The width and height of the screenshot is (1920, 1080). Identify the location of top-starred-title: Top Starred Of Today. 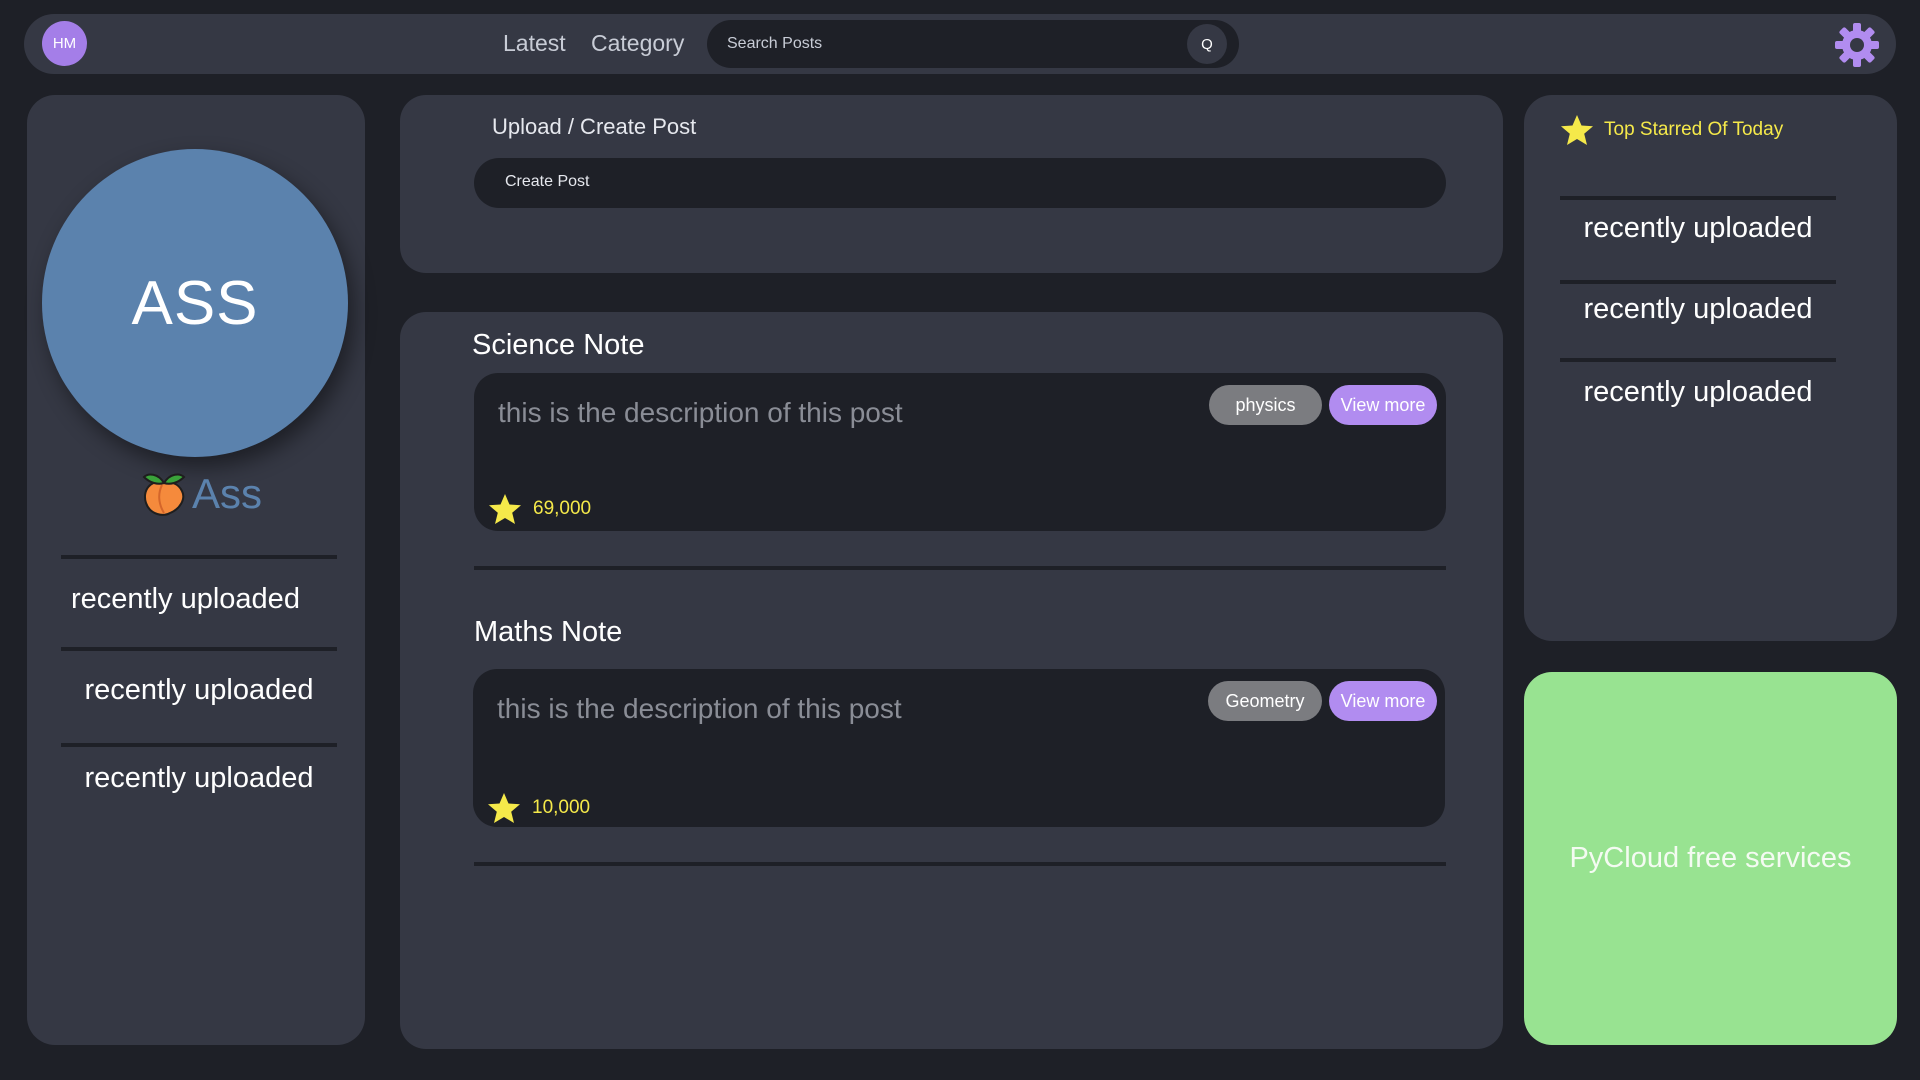
(1694, 129).